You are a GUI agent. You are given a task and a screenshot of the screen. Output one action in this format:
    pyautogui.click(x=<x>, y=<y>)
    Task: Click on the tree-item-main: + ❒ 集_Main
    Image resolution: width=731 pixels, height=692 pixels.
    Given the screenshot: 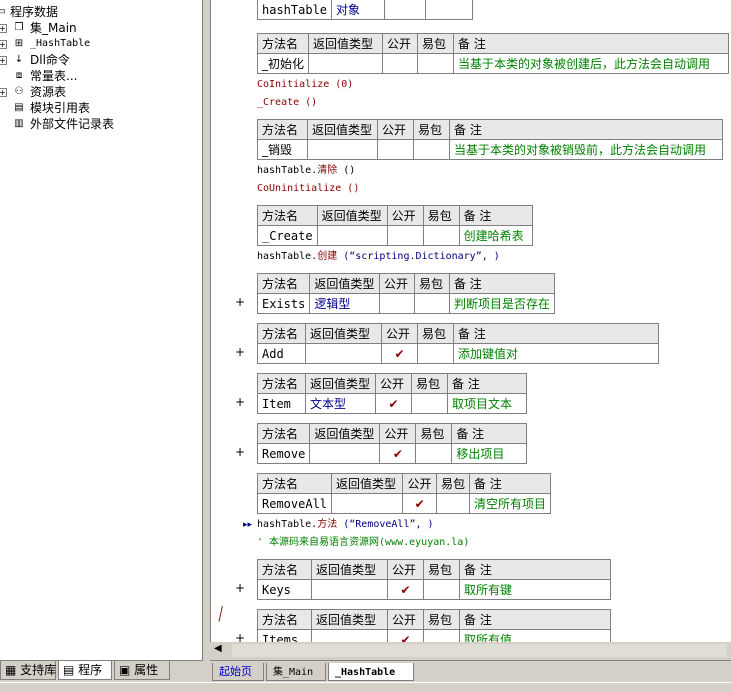 What is the action you would take?
    pyautogui.click(x=100, y=28)
    